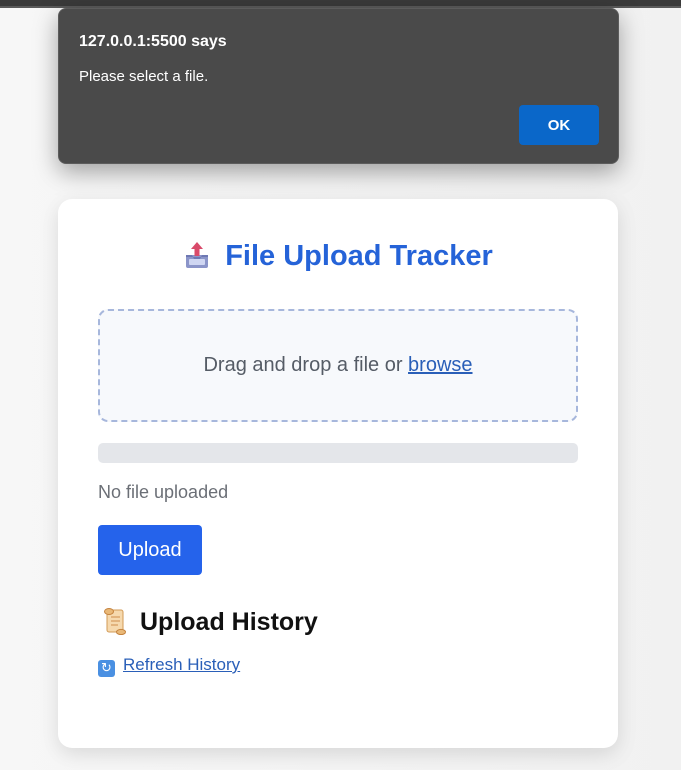 The image size is (681, 770). What do you see at coordinates (359, 256) in the screenshot?
I see `app-title-text: File Upload Tracker` at bounding box center [359, 256].